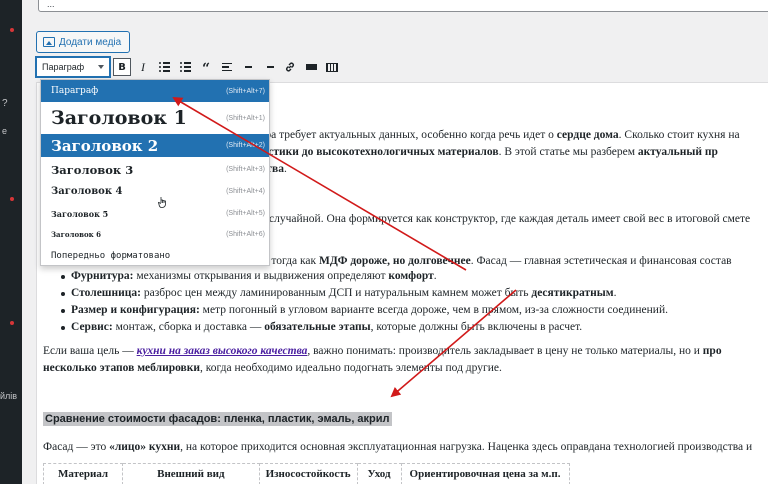 Image resolution: width=768 pixels, height=484 pixels. I want to click on shortcut-label: (Shift+Alt+5), so click(245, 213).